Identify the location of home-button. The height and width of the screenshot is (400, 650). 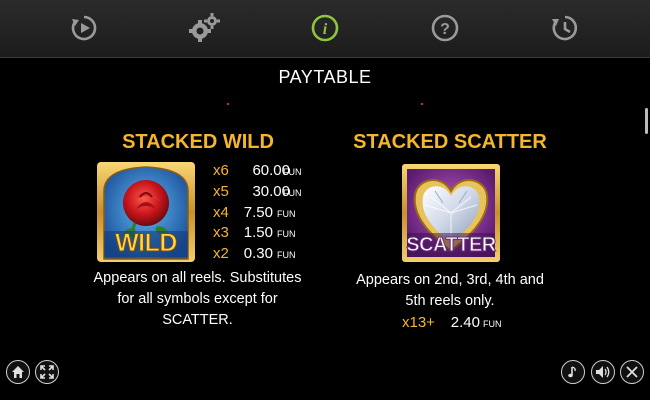
(18, 372).